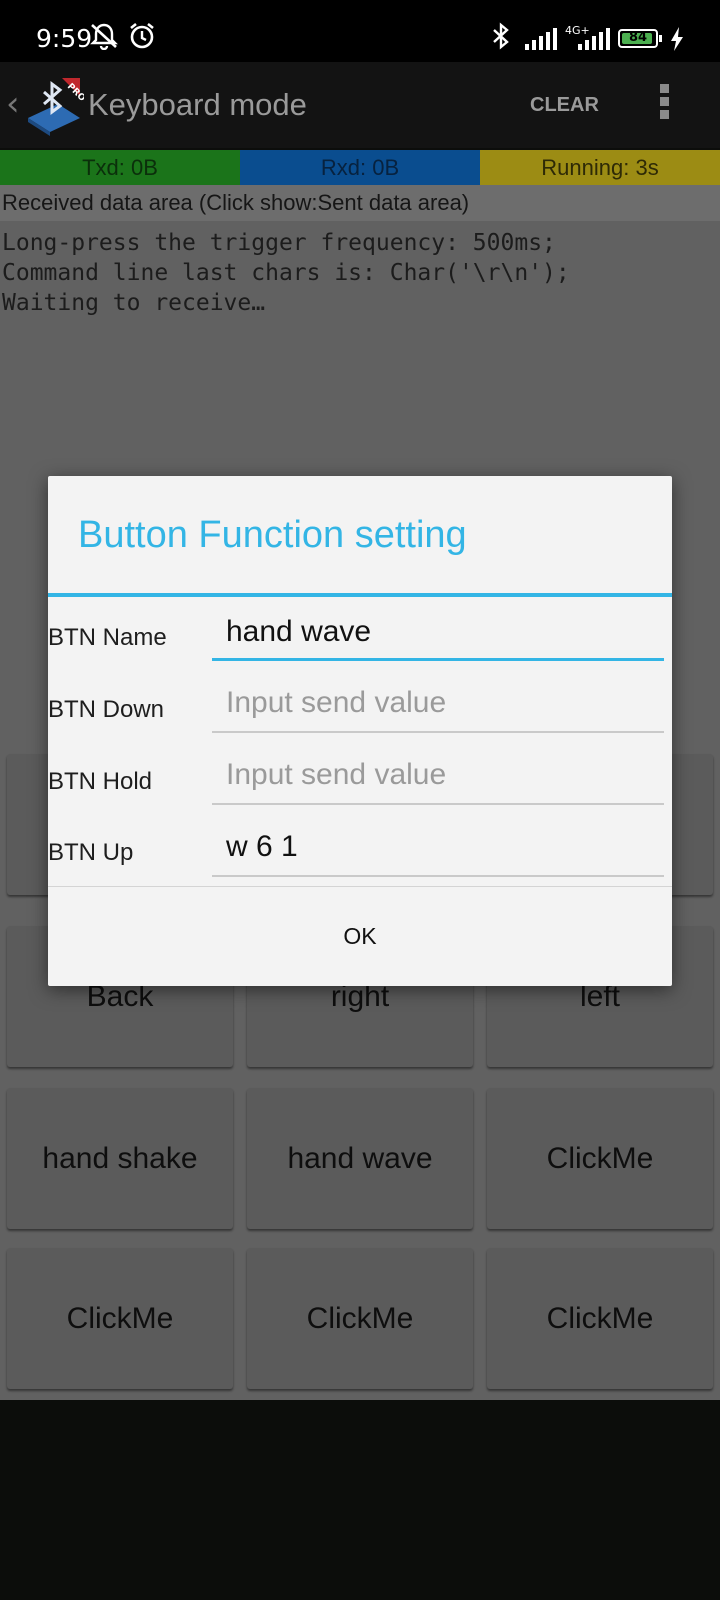 The height and width of the screenshot is (1600, 720). I want to click on charging-icon, so click(677, 41).